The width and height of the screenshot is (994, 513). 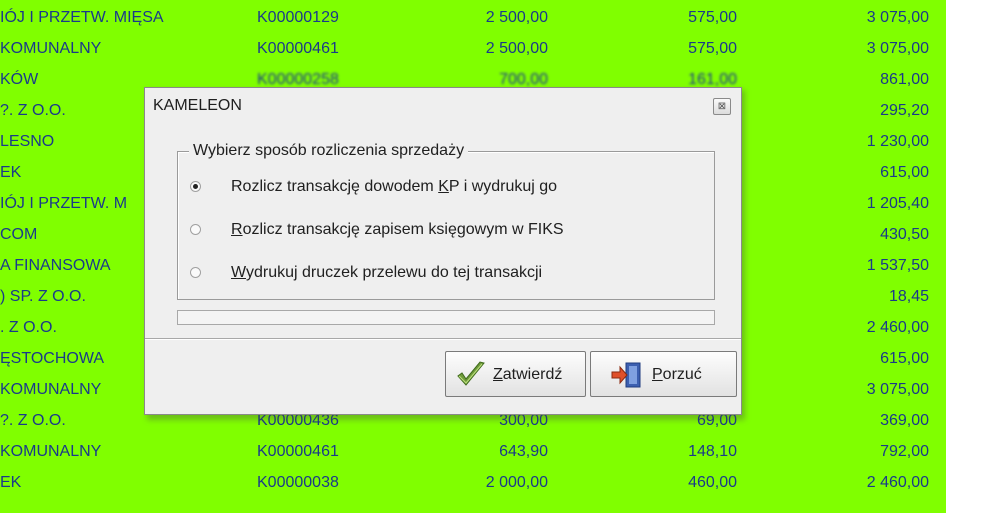 I want to click on gross-amount-cell: 18,45, so click(x=908, y=296).